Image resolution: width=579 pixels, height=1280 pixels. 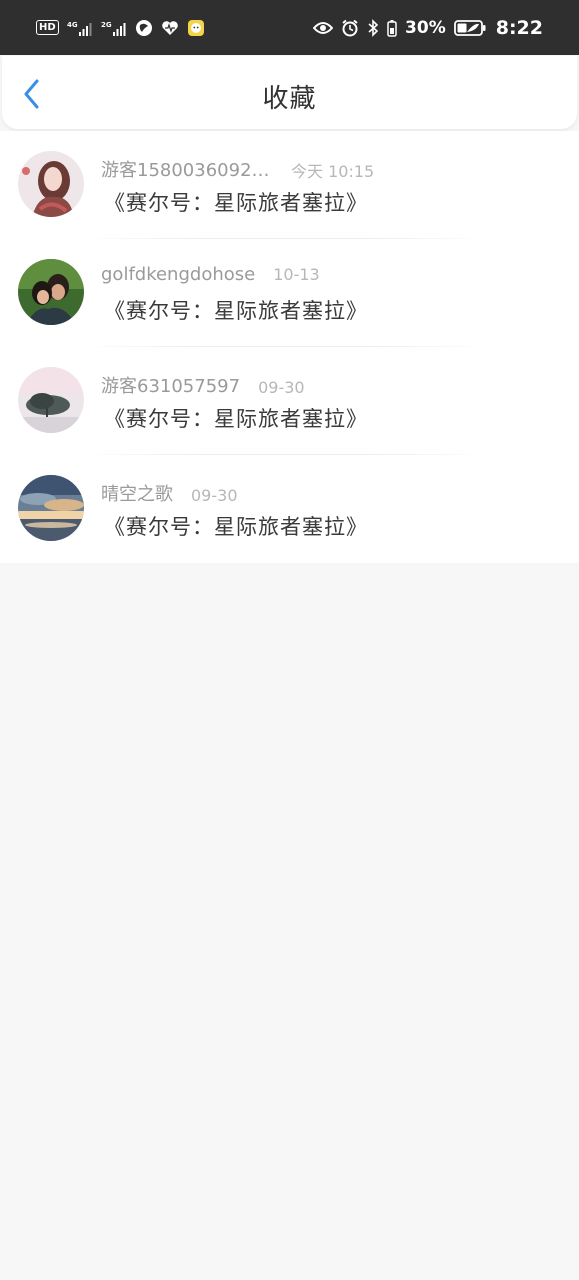 What do you see at coordinates (296, 274) in the screenshot?
I see `timestamp: 10-13` at bounding box center [296, 274].